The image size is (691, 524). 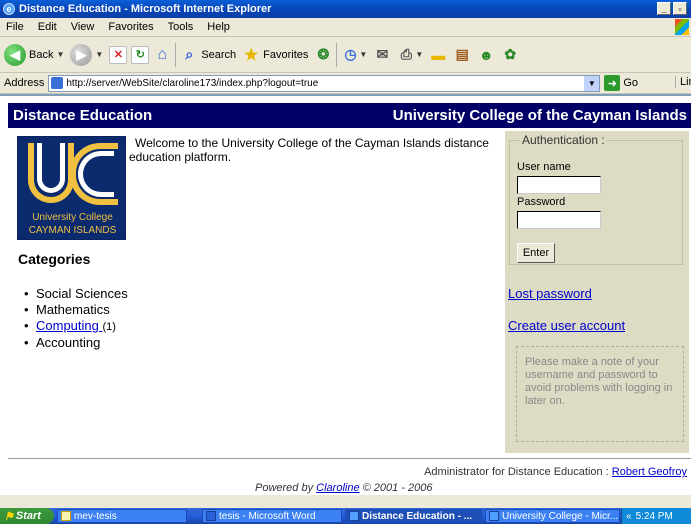 I want to click on back-label: Back, so click(x=41, y=54).